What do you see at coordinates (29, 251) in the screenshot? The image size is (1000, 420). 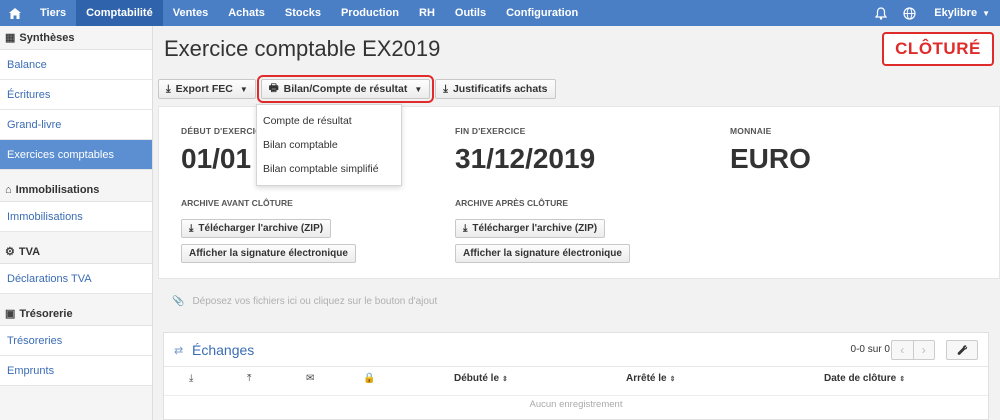 I see `sidebar-section-label: TVA` at bounding box center [29, 251].